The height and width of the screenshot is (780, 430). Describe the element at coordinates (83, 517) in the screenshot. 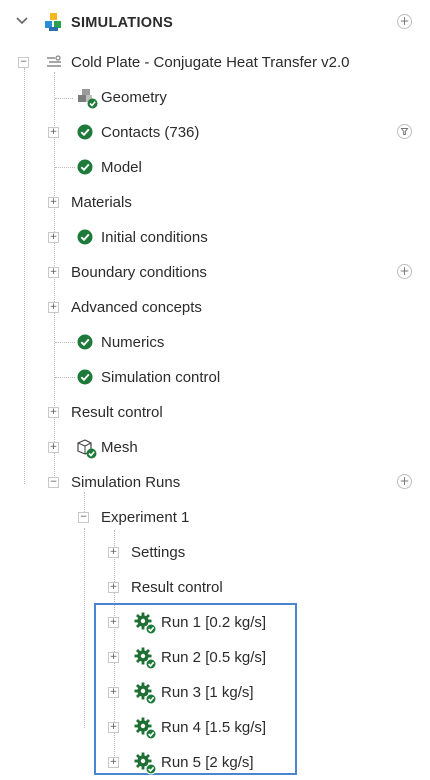

I see `collapse-experiment-toggle: −` at that location.